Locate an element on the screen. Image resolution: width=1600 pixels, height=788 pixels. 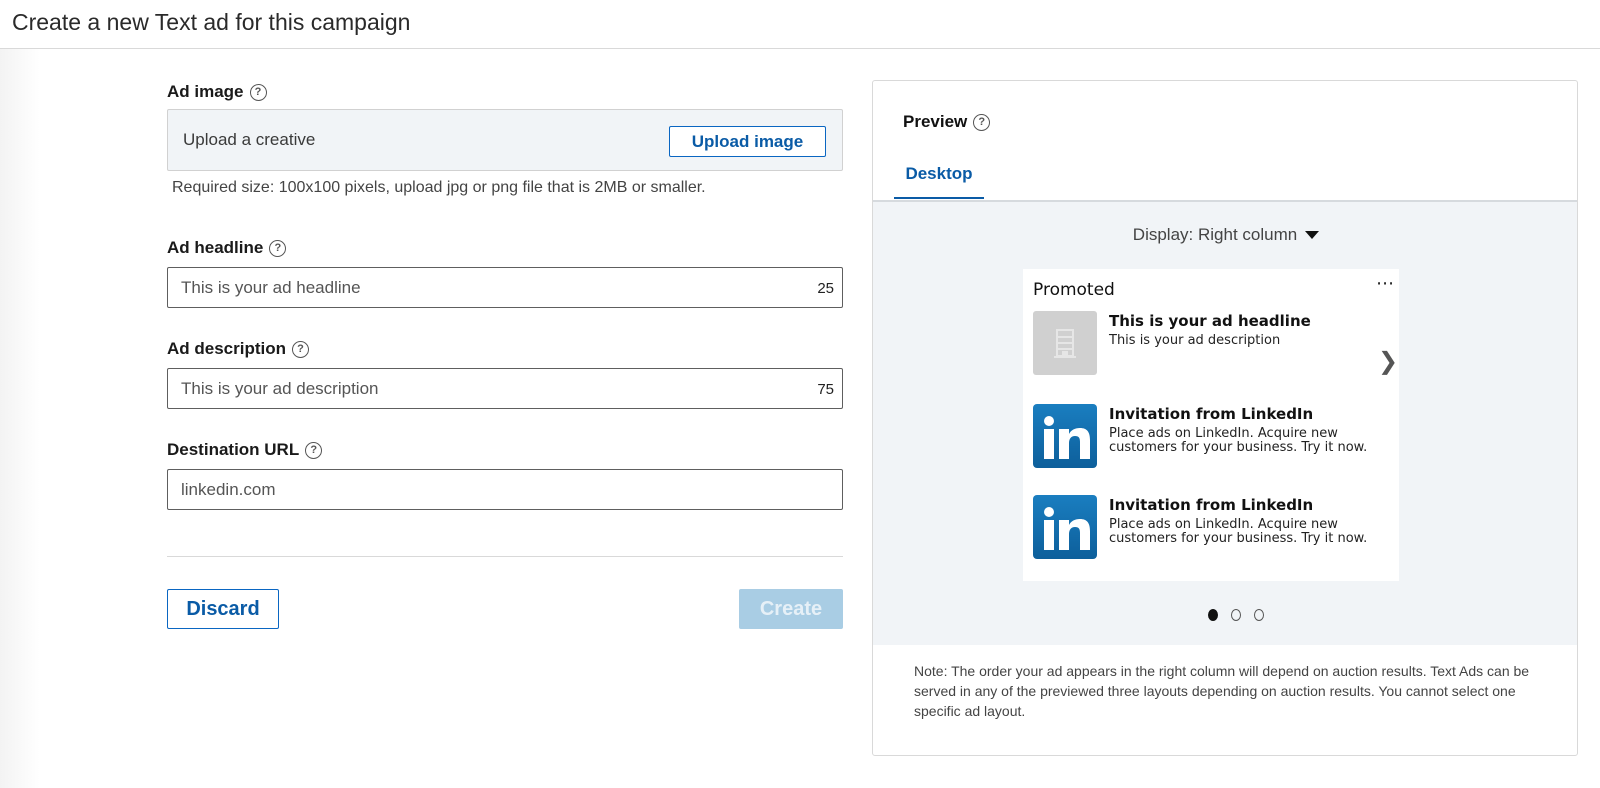
destination-url-value: linkedin.com is located at coordinates (228, 489).